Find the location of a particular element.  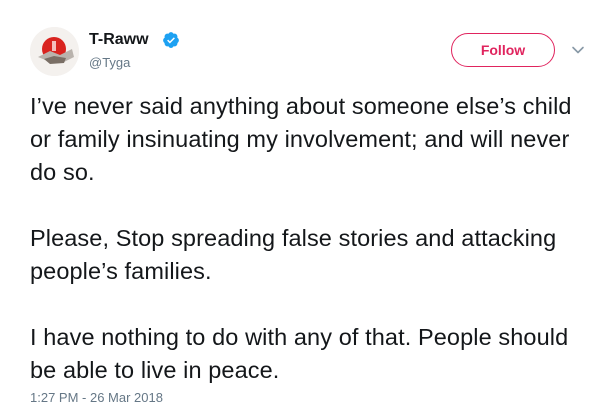

avatar is located at coordinates (54, 51).